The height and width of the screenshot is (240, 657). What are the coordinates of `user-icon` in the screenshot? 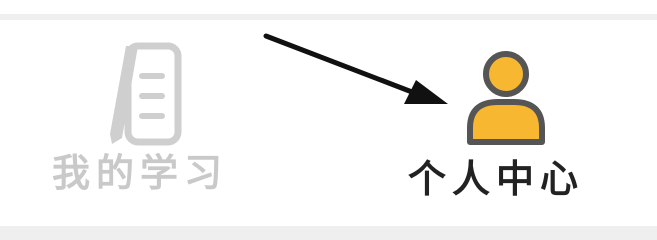 It's located at (506, 97).